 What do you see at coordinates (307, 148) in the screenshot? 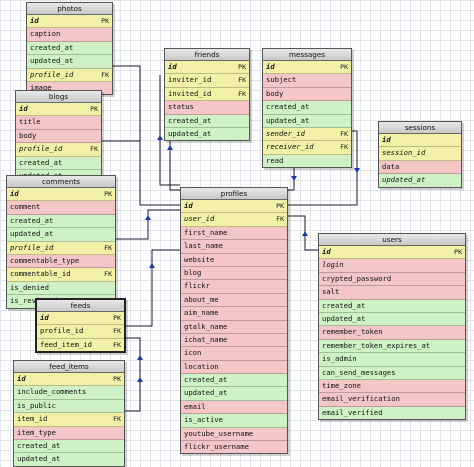
I see `column-row: receiver_id FK` at bounding box center [307, 148].